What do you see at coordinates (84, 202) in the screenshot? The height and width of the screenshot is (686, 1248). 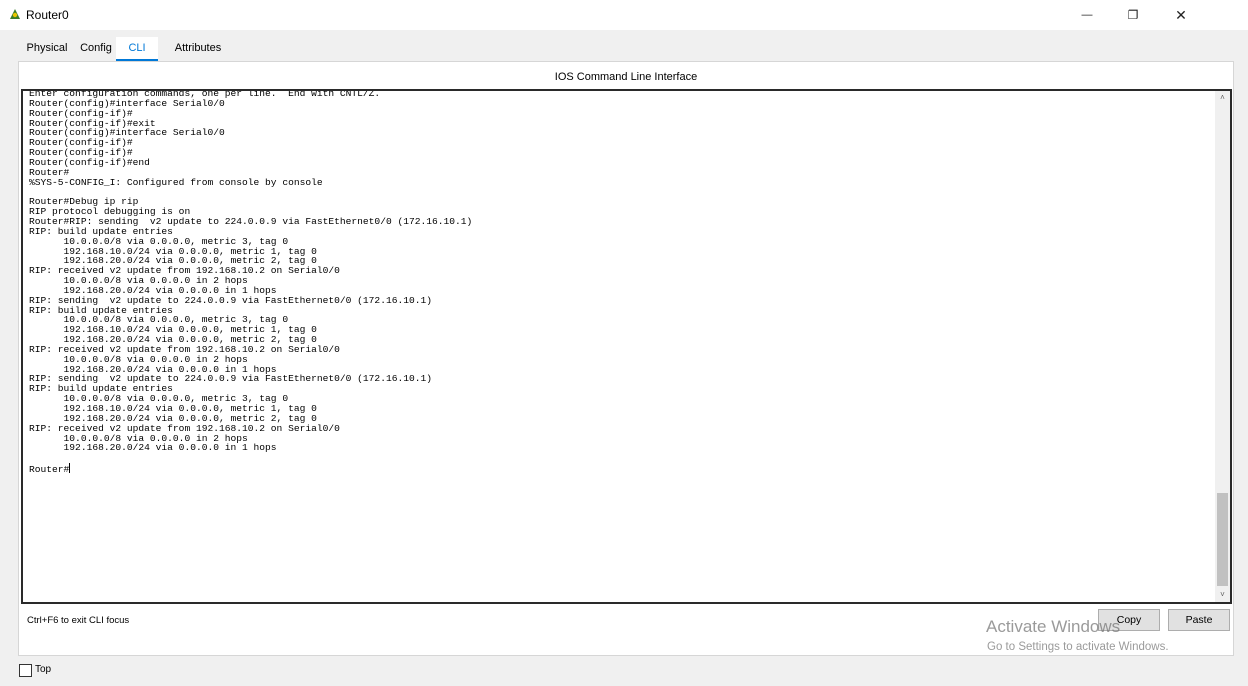 I see `console-line: Router#Debug ip rip` at bounding box center [84, 202].